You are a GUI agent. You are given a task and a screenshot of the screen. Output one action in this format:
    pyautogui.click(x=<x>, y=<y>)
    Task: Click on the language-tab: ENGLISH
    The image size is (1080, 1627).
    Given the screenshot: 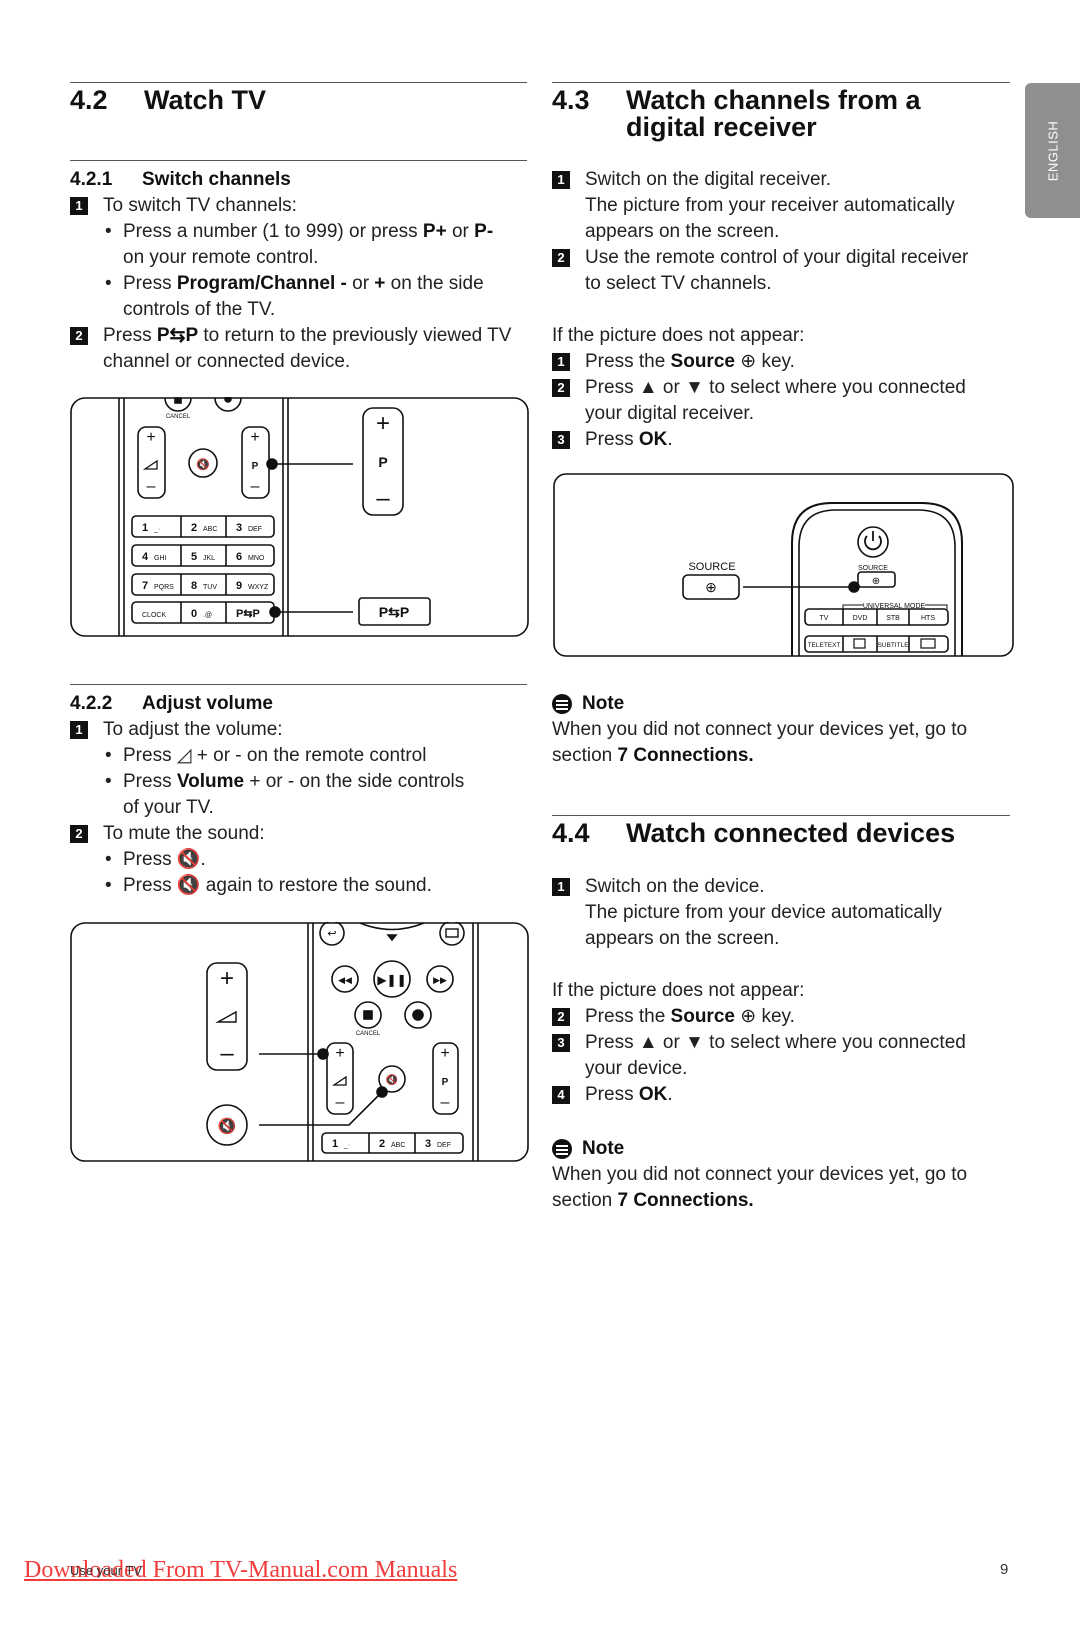 What is the action you would take?
    pyautogui.click(x=1052, y=150)
    